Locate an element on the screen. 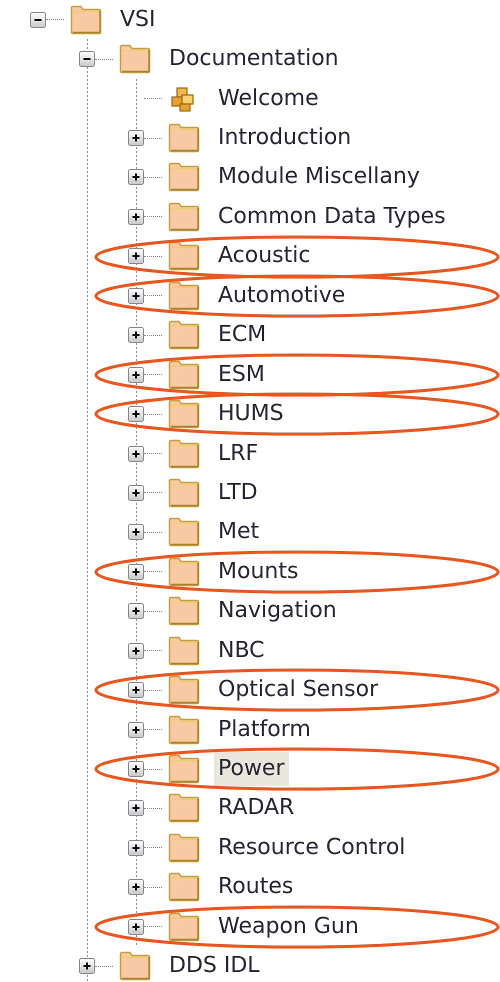 Image resolution: width=500 pixels, height=982 pixels. tree-item: DDS IDL is located at coordinates (214, 965).